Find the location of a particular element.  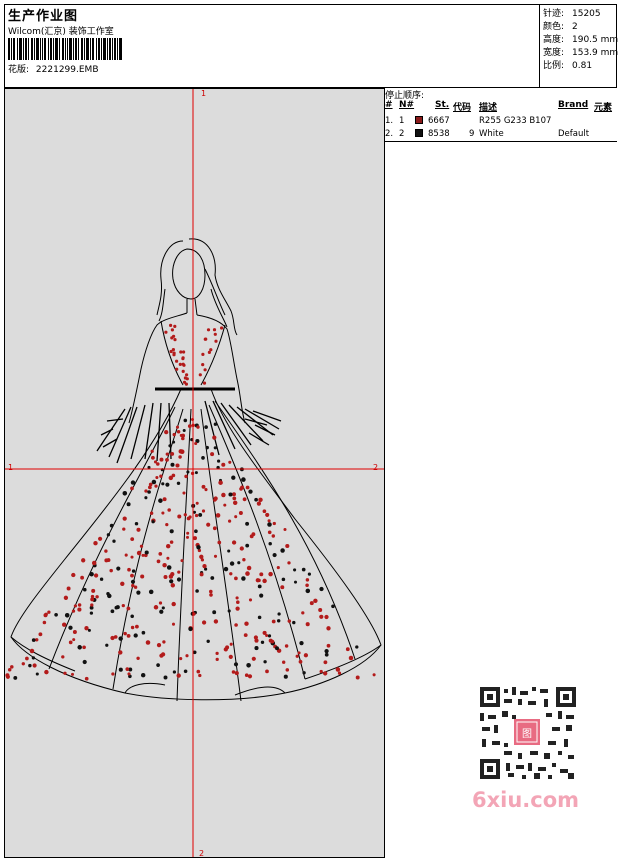

col-code: 代码 is located at coordinates (462, 108).